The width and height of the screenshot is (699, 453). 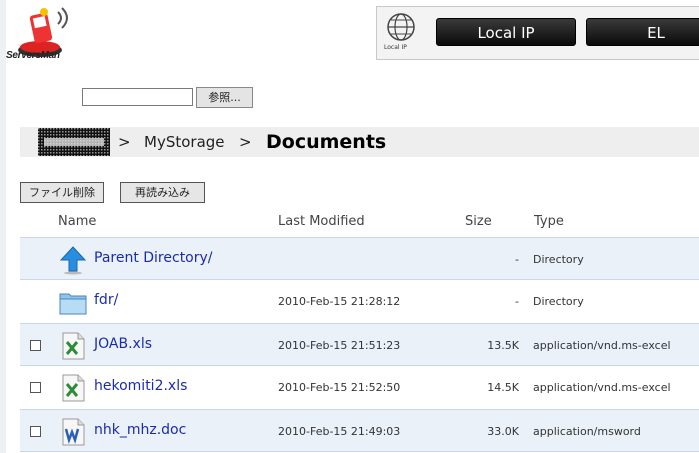 I want to click on table-row: fdr/ 2010-Feb-15 21:28:12 - Directory, so click(x=359, y=301).